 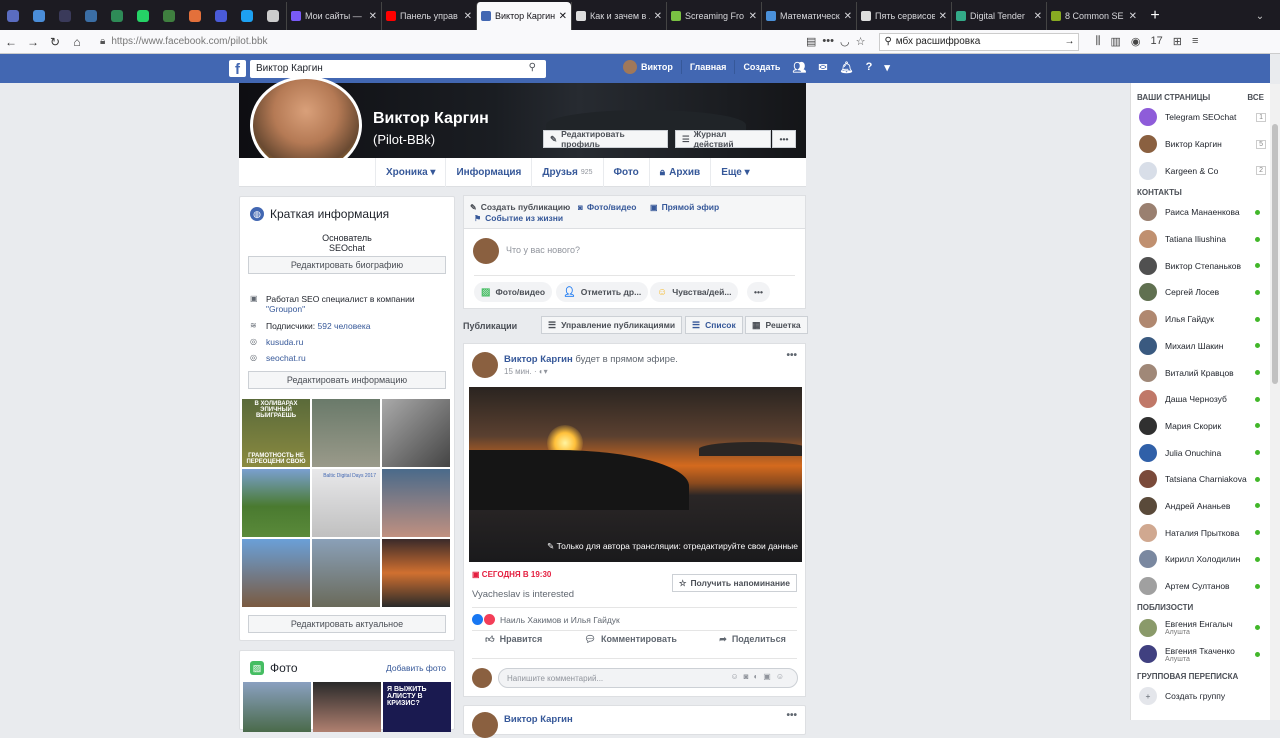 What do you see at coordinates (713, 16) in the screenshot?
I see `browser-tab: Screaming Fro ✕` at bounding box center [713, 16].